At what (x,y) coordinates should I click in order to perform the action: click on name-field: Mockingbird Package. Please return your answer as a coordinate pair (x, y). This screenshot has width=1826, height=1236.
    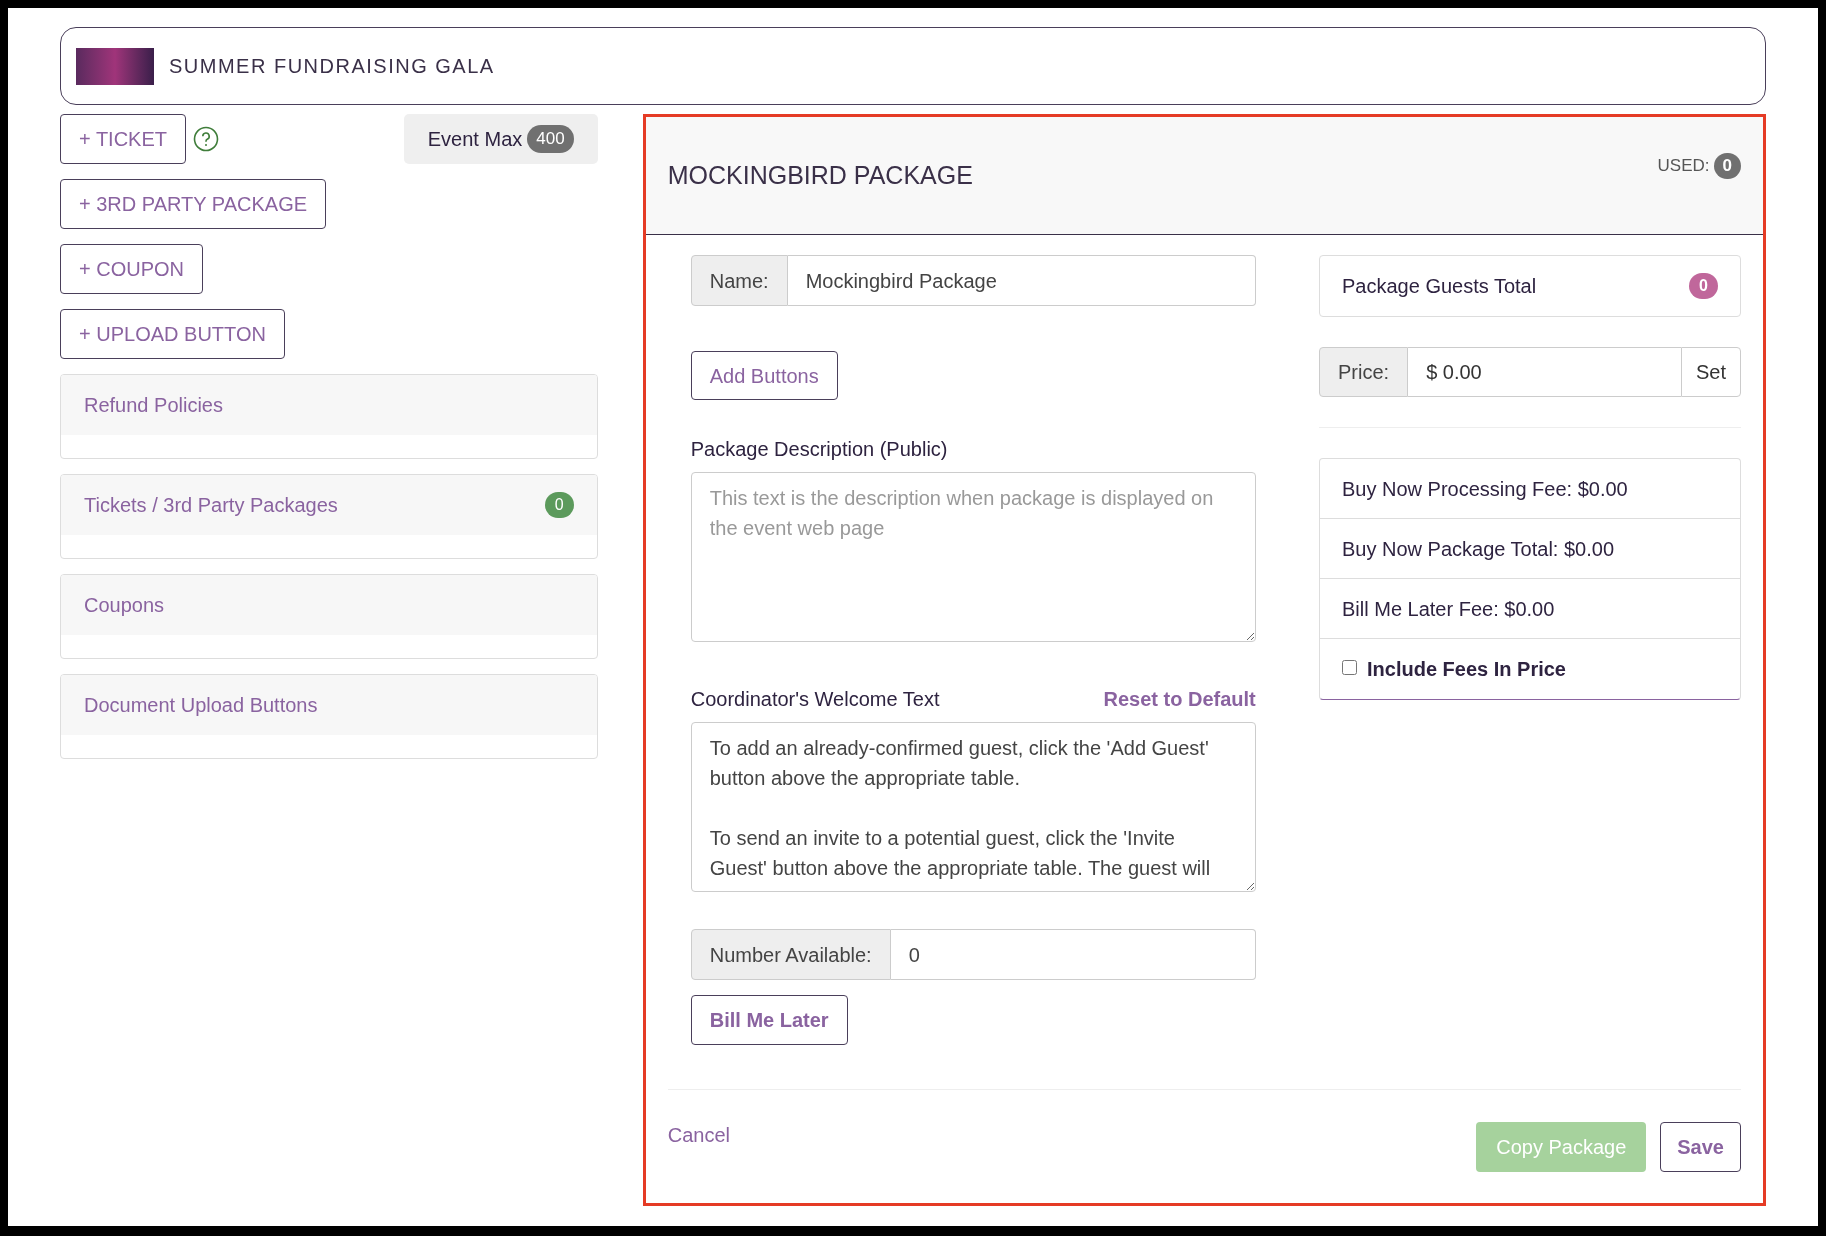
    Looking at the image, I should click on (1021, 280).